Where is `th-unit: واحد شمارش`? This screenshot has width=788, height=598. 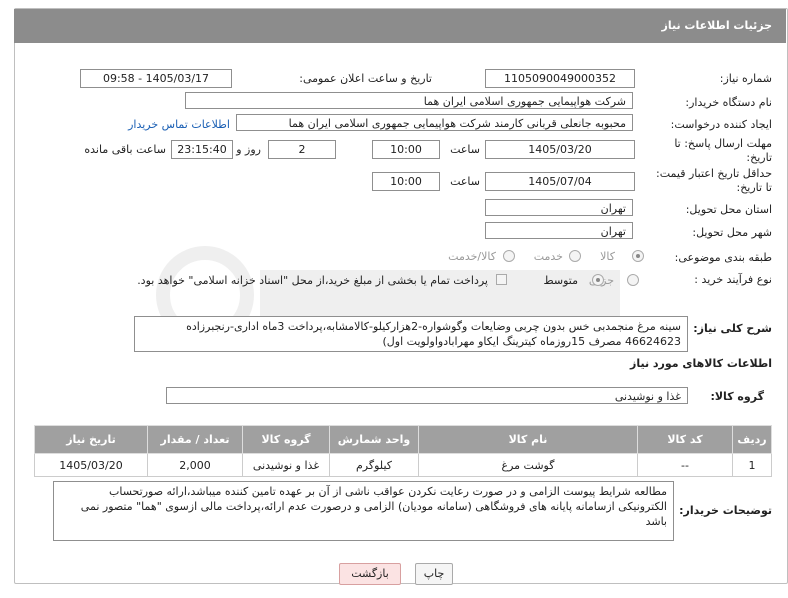 th-unit: واحد شمارش is located at coordinates (374, 439).